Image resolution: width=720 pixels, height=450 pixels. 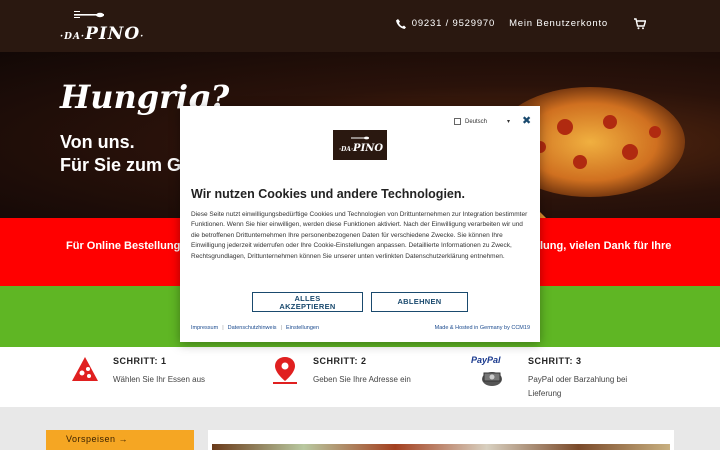 What do you see at coordinates (204, 328) in the screenshot?
I see `impressum-link: Impressum` at bounding box center [204, 328].